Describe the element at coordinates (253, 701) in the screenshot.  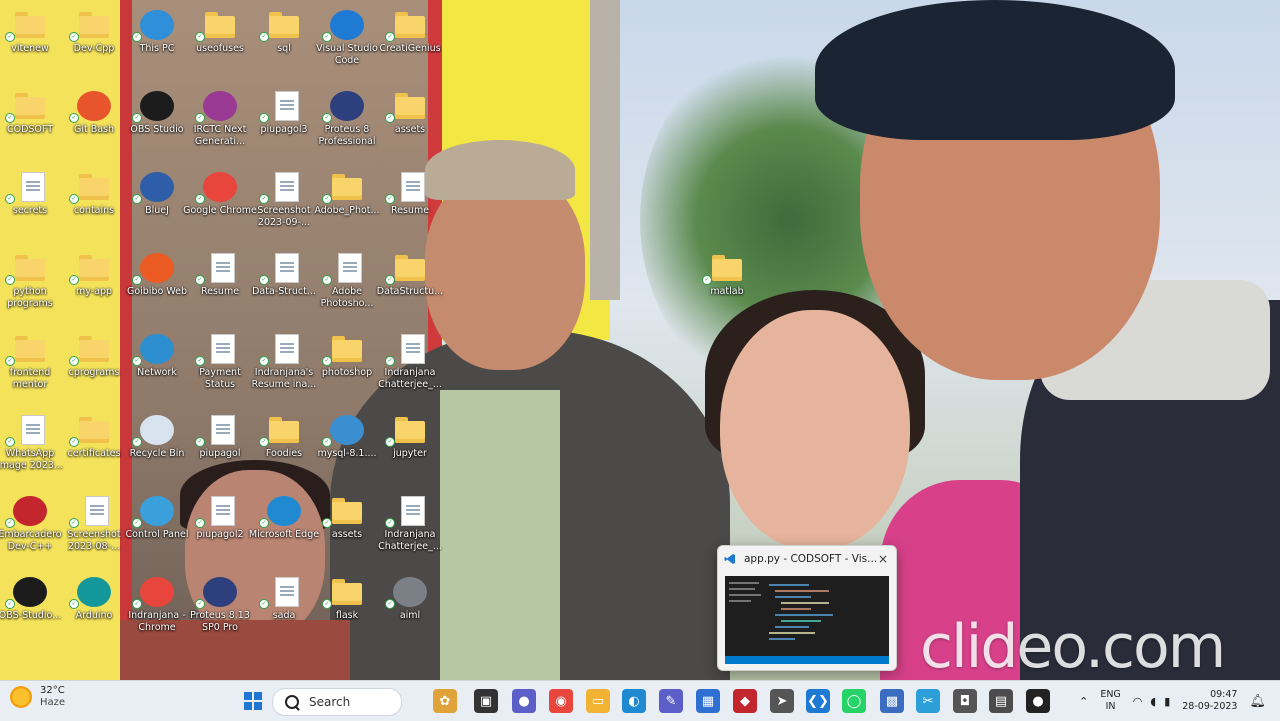
I see `start-button` at that location.